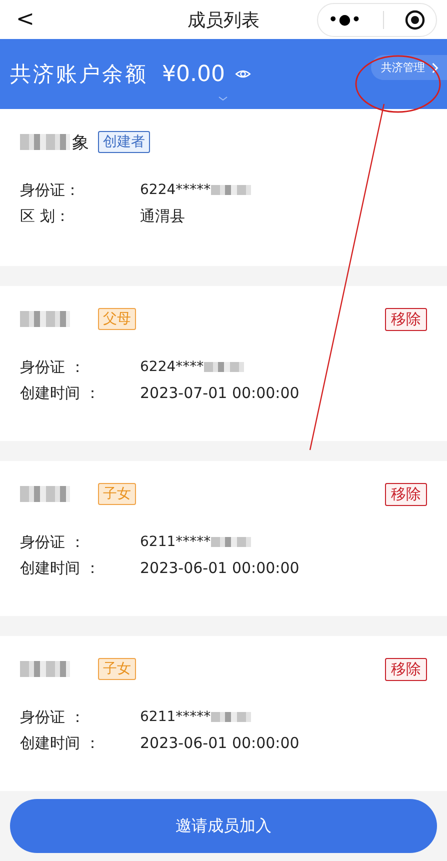 The image size is (447, 861). Describe the element at coordinates (223, 20) in the screenshot. I see `page-title: 成员列表` at that location.